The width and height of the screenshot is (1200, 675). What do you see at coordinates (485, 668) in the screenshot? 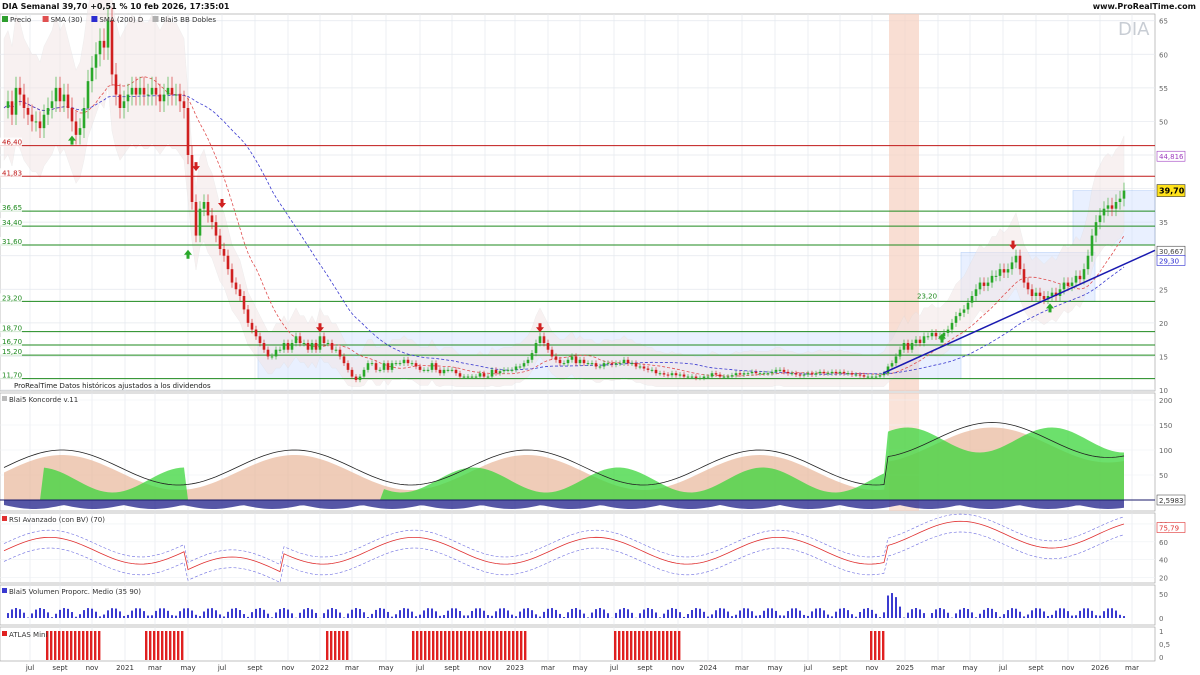
I see `x-tick-label: nov` at bounding box center [485, 668].